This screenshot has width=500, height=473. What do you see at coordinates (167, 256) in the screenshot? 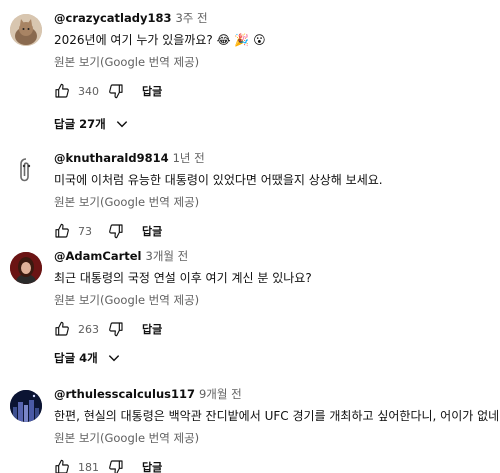
I see `comment-time: 3개월 전` at bounding box center [167, 256].